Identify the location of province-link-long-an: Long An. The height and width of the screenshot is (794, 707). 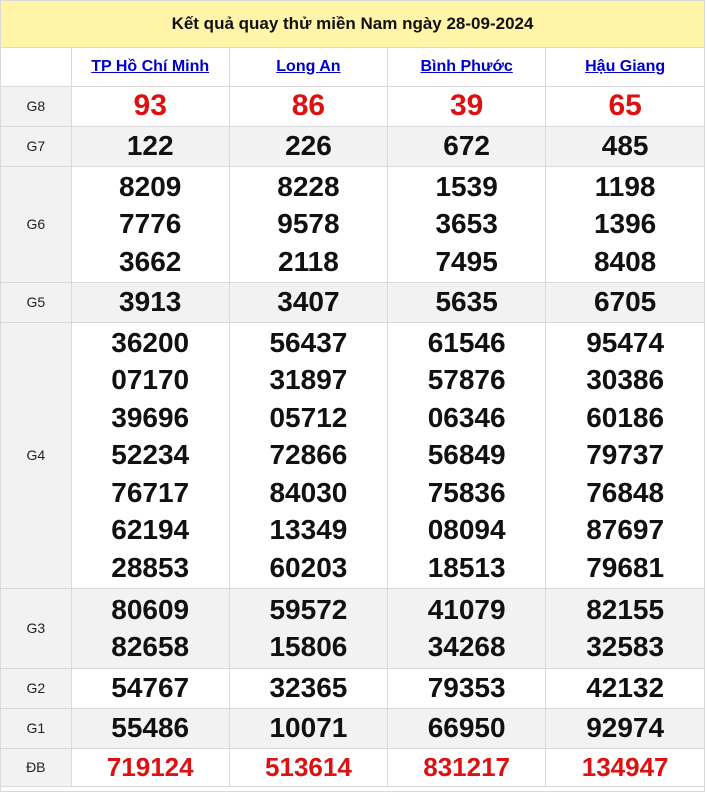
(308, 66).